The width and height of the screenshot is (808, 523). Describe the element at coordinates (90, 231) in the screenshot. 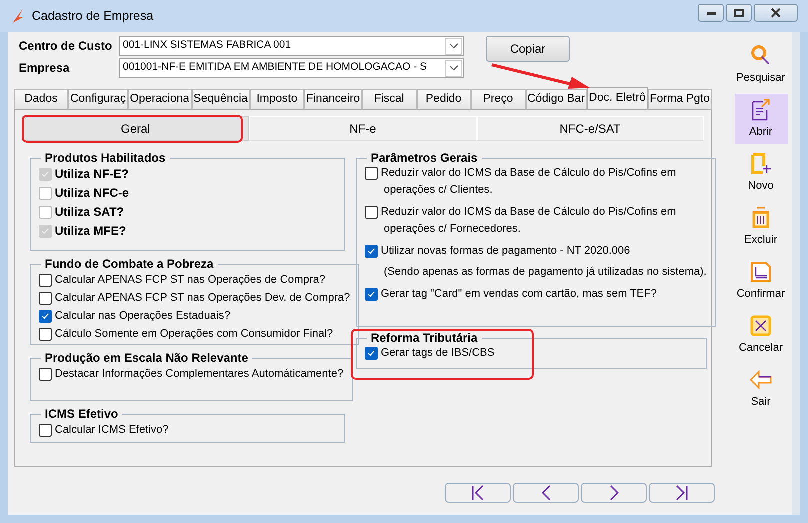

I see `checkbox-label: Utiliza MFE?` at that location.